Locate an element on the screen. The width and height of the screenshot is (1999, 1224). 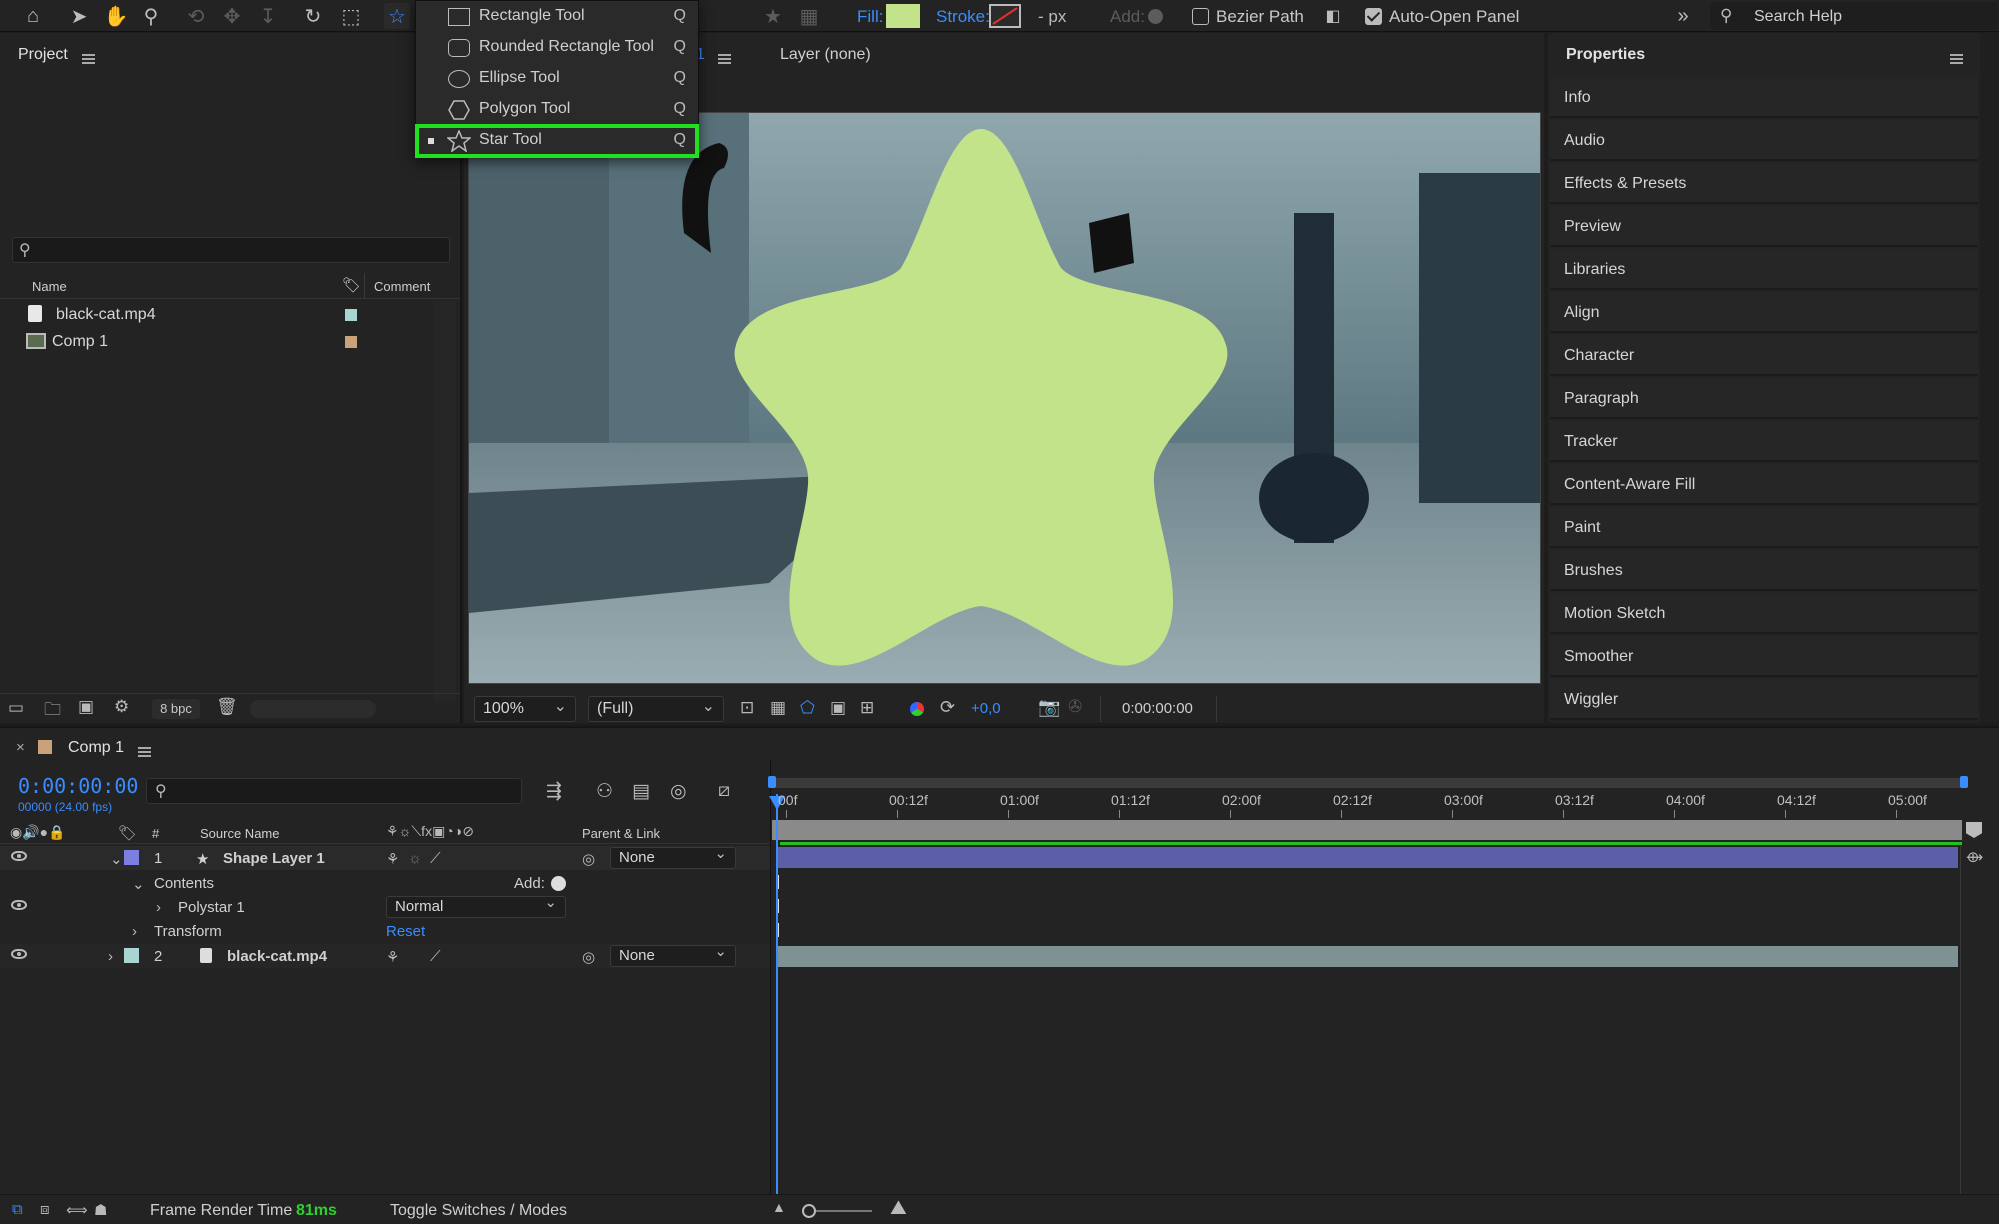
properties-menu-icon is located at coordinates (1956, 59).